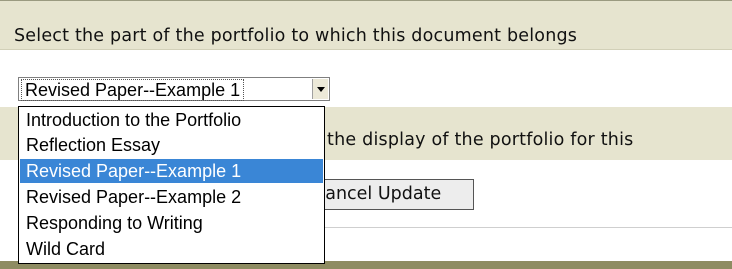  What do you see at coordinates (171, 145) in the screenshot?
I see `option-reflection-essay: Reflection Essay` at bounding box center [171, 145].